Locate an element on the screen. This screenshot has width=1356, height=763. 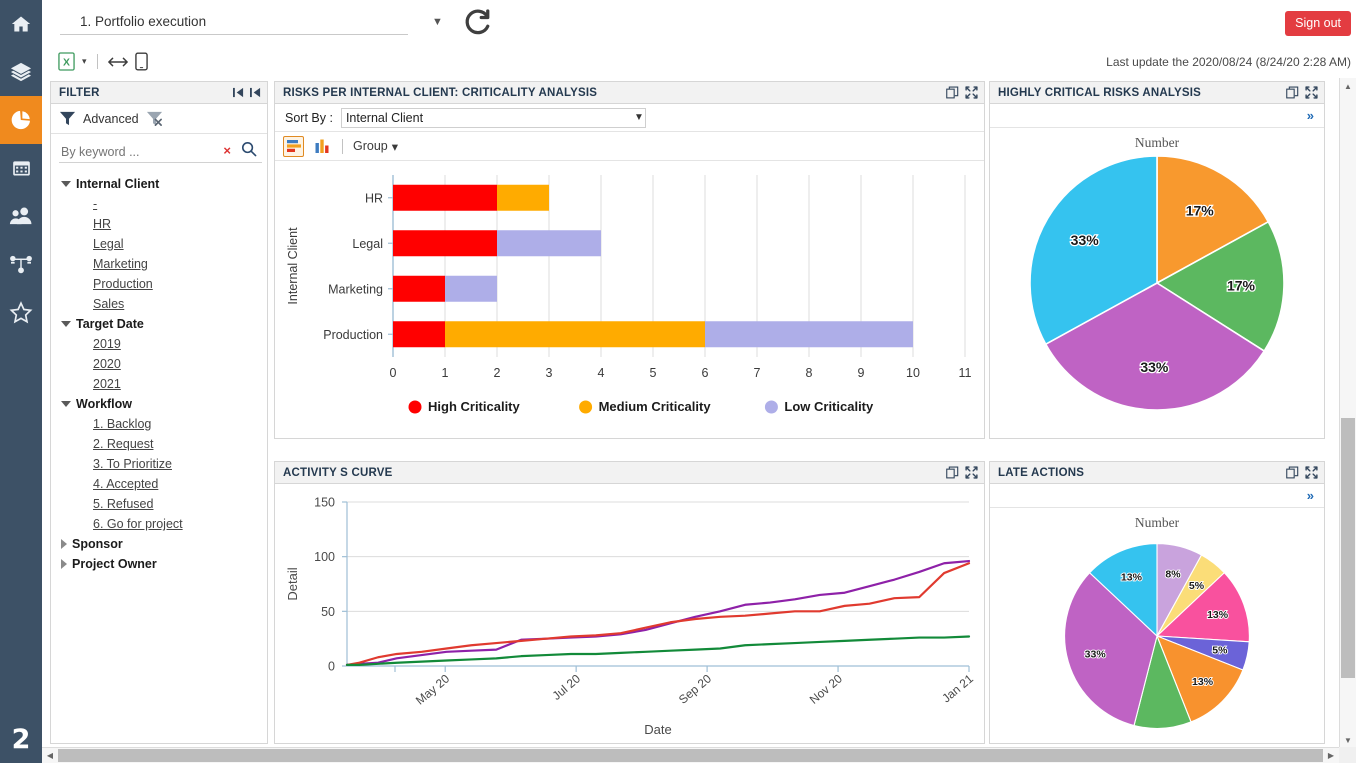
rail-item-users is located at coordinates (21, 216).